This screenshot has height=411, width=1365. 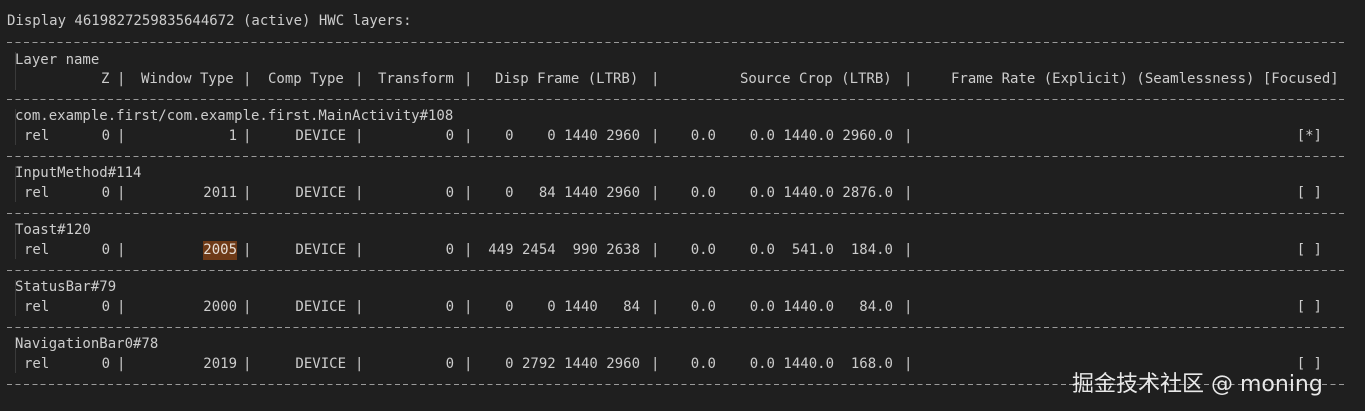 I want to click on header-z: Z, so click(x=105, y=79).